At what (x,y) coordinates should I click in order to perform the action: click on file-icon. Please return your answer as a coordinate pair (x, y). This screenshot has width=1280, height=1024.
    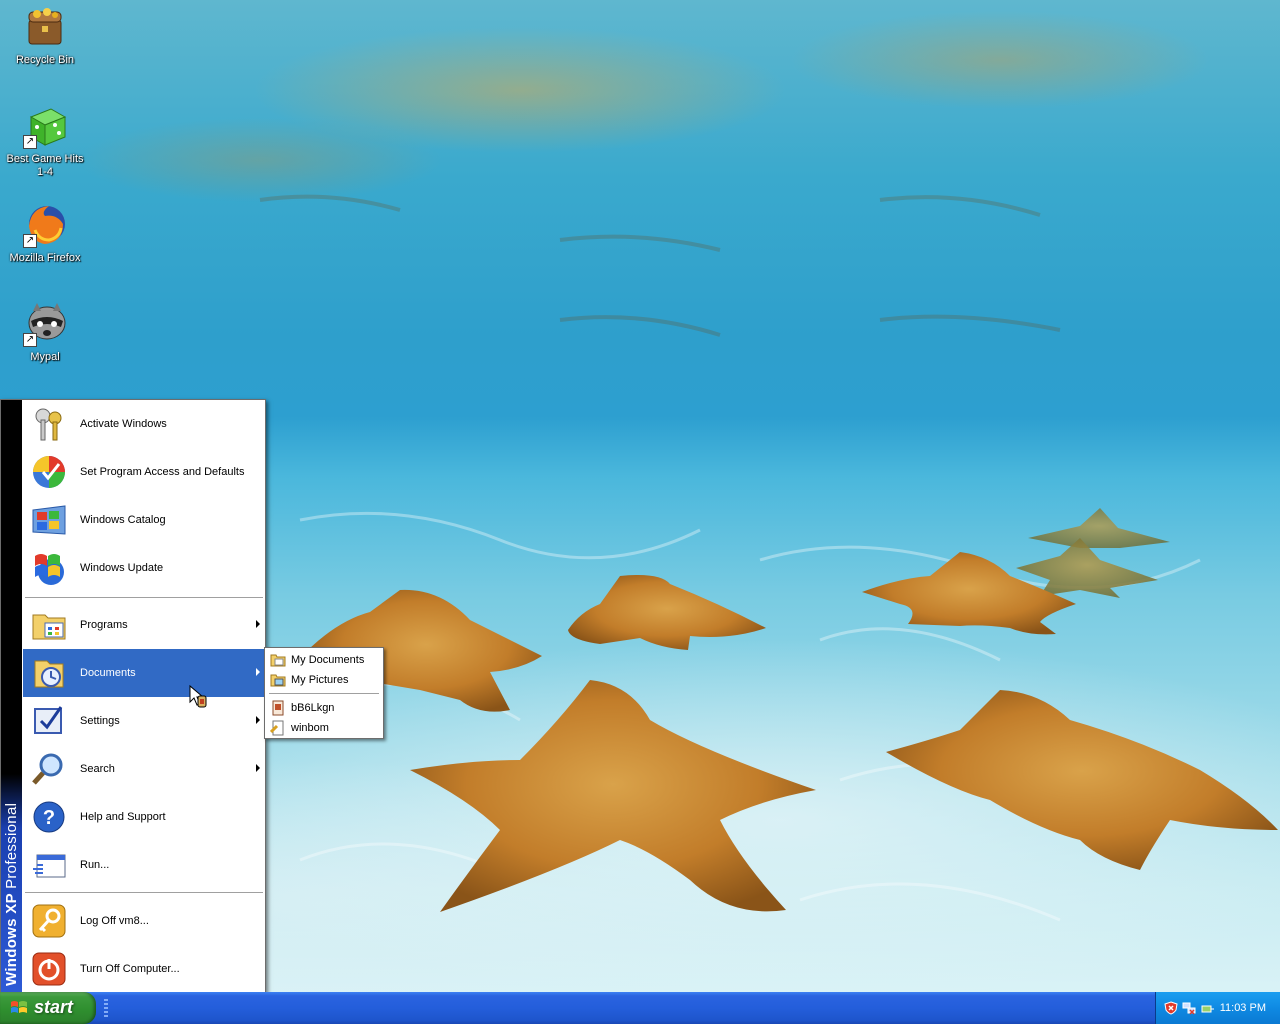
    Looking at the image, I should click on (278, 708).